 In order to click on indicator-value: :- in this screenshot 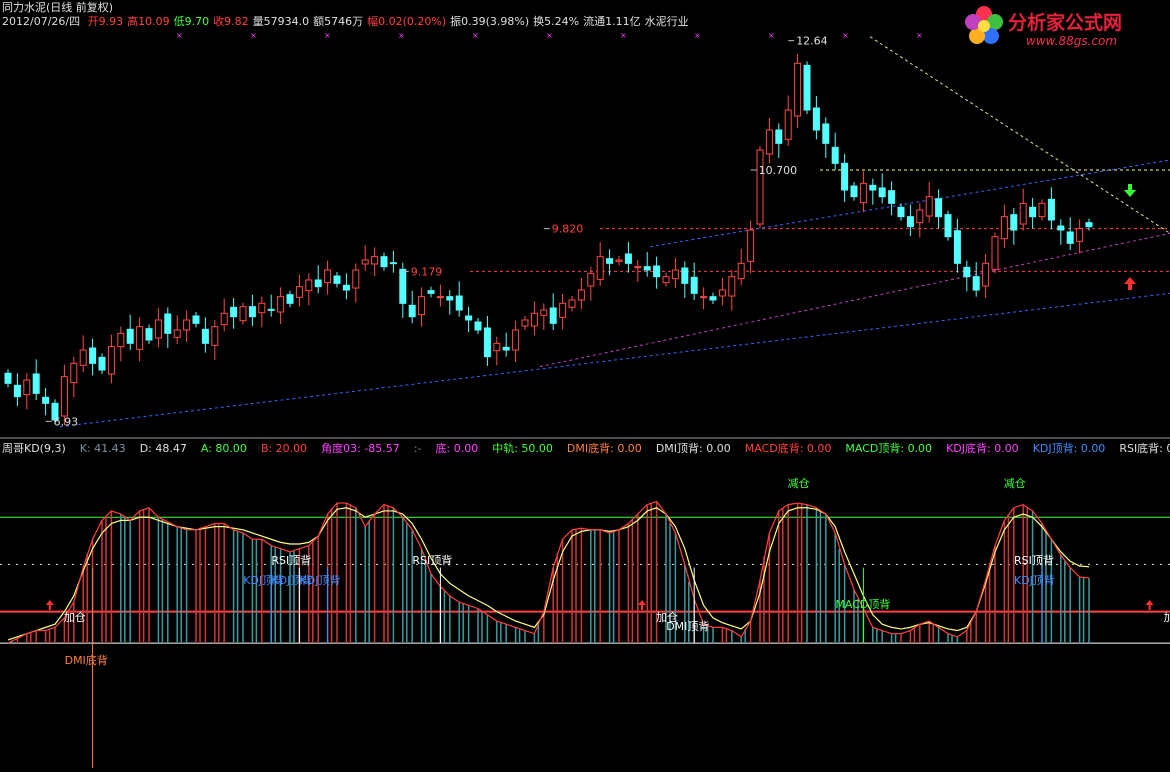, I will do `click(417, 448)`.